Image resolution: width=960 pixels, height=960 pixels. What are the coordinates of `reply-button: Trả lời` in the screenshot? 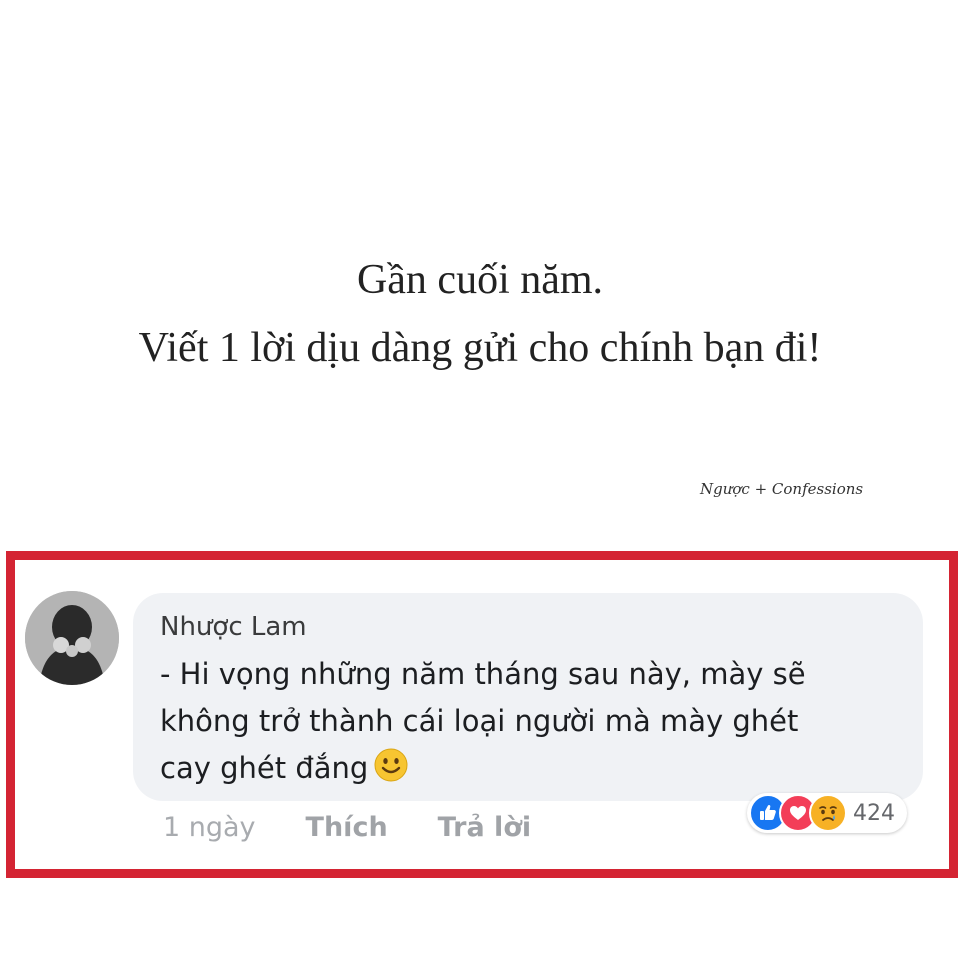 It's located at (484, 827).